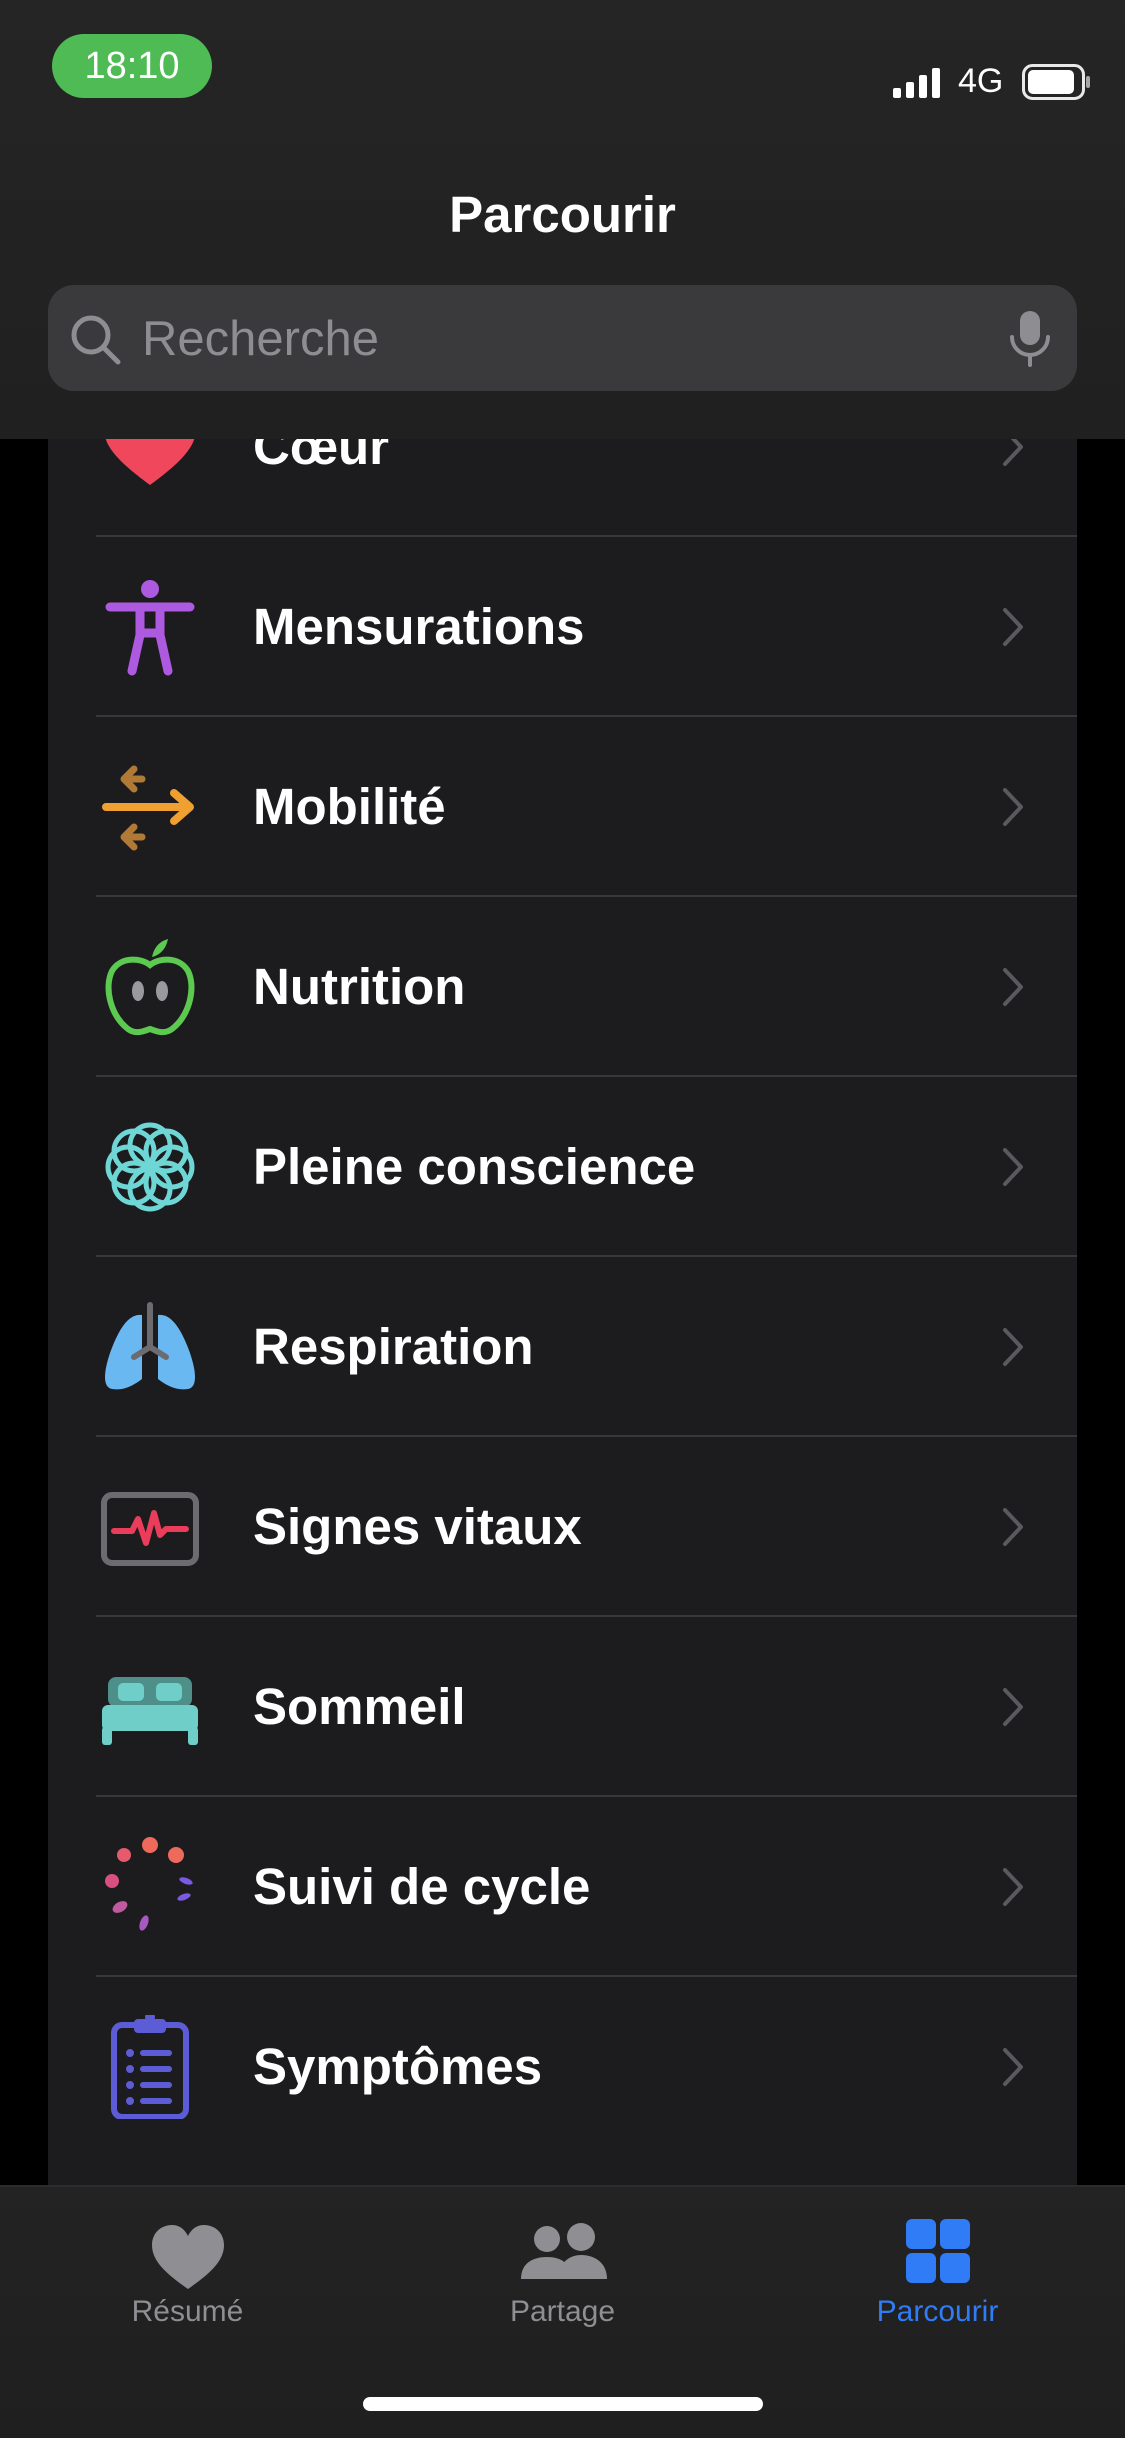 The height and width of the screenshot is (2438, 1125). I want to click on cellular-signal-icon, so click(916, 83).